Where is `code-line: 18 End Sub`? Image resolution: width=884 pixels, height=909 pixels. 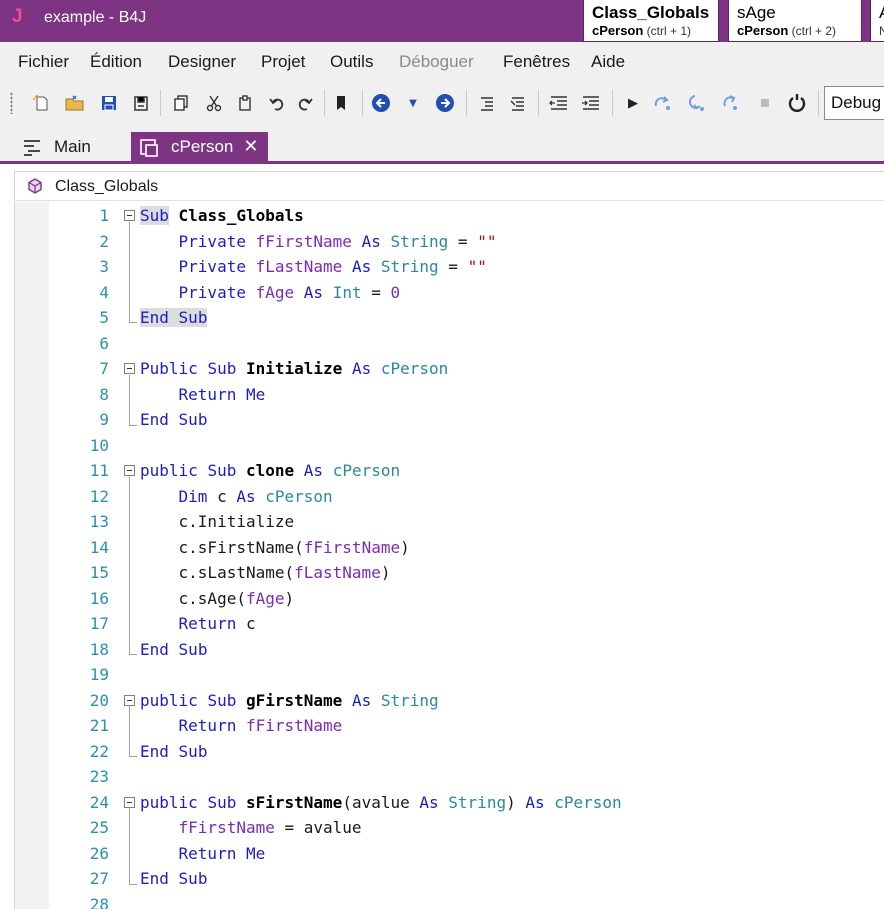 code-line: 18 End Sub is located at coordinates (449, 650).